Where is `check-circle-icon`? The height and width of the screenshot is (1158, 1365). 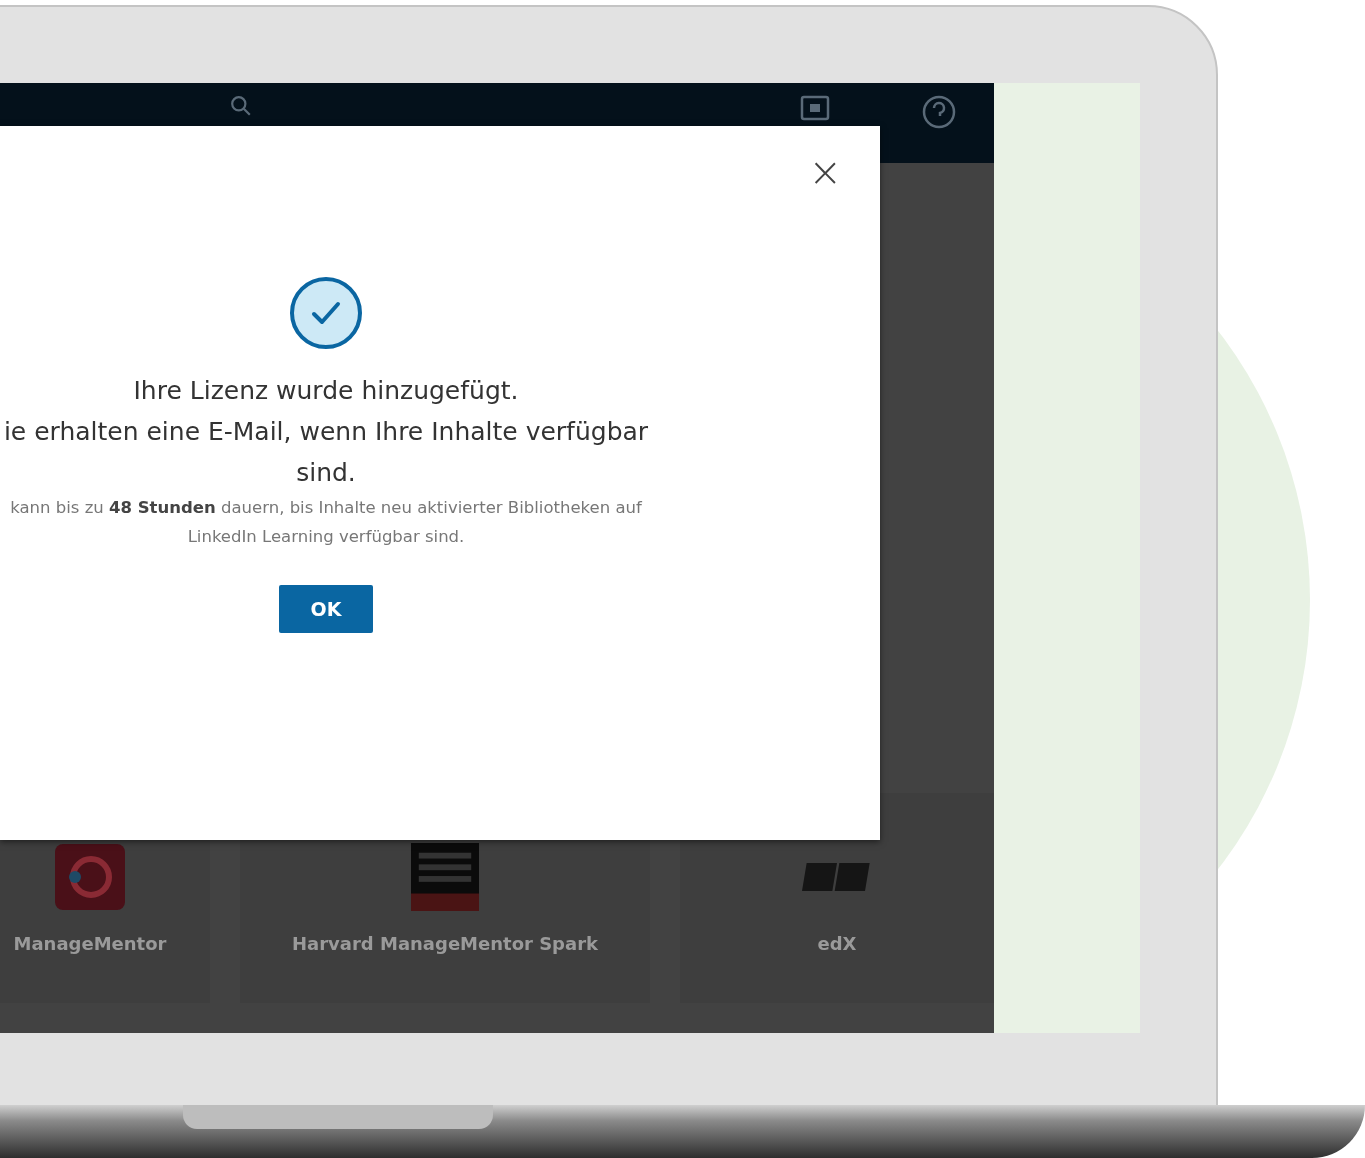
check-circle-icon is located at coordinates (326, 313).